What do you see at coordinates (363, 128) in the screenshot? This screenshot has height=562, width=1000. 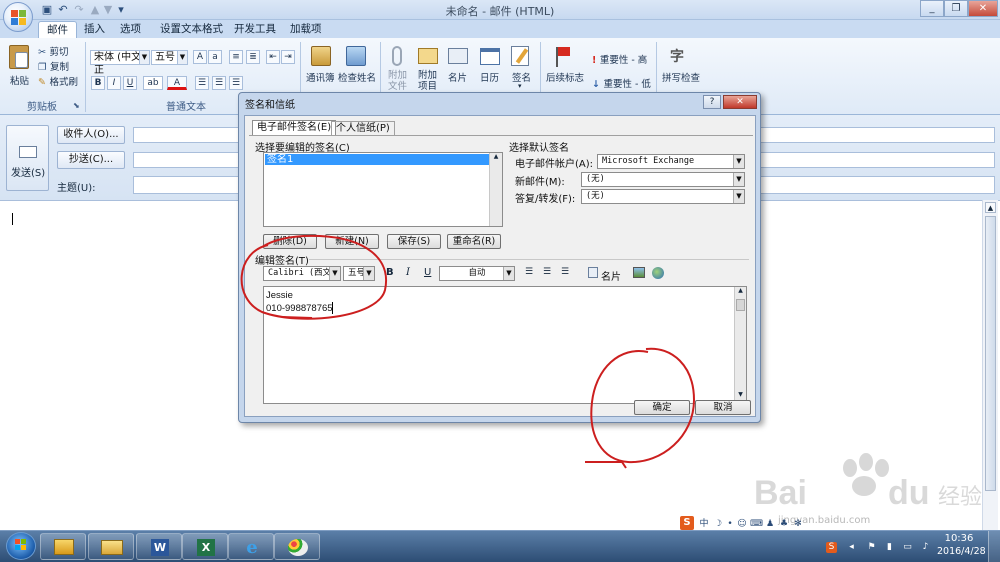 I see `tab-personal-stationery: 个人信纸(P)` at bounding box center [363, 128].